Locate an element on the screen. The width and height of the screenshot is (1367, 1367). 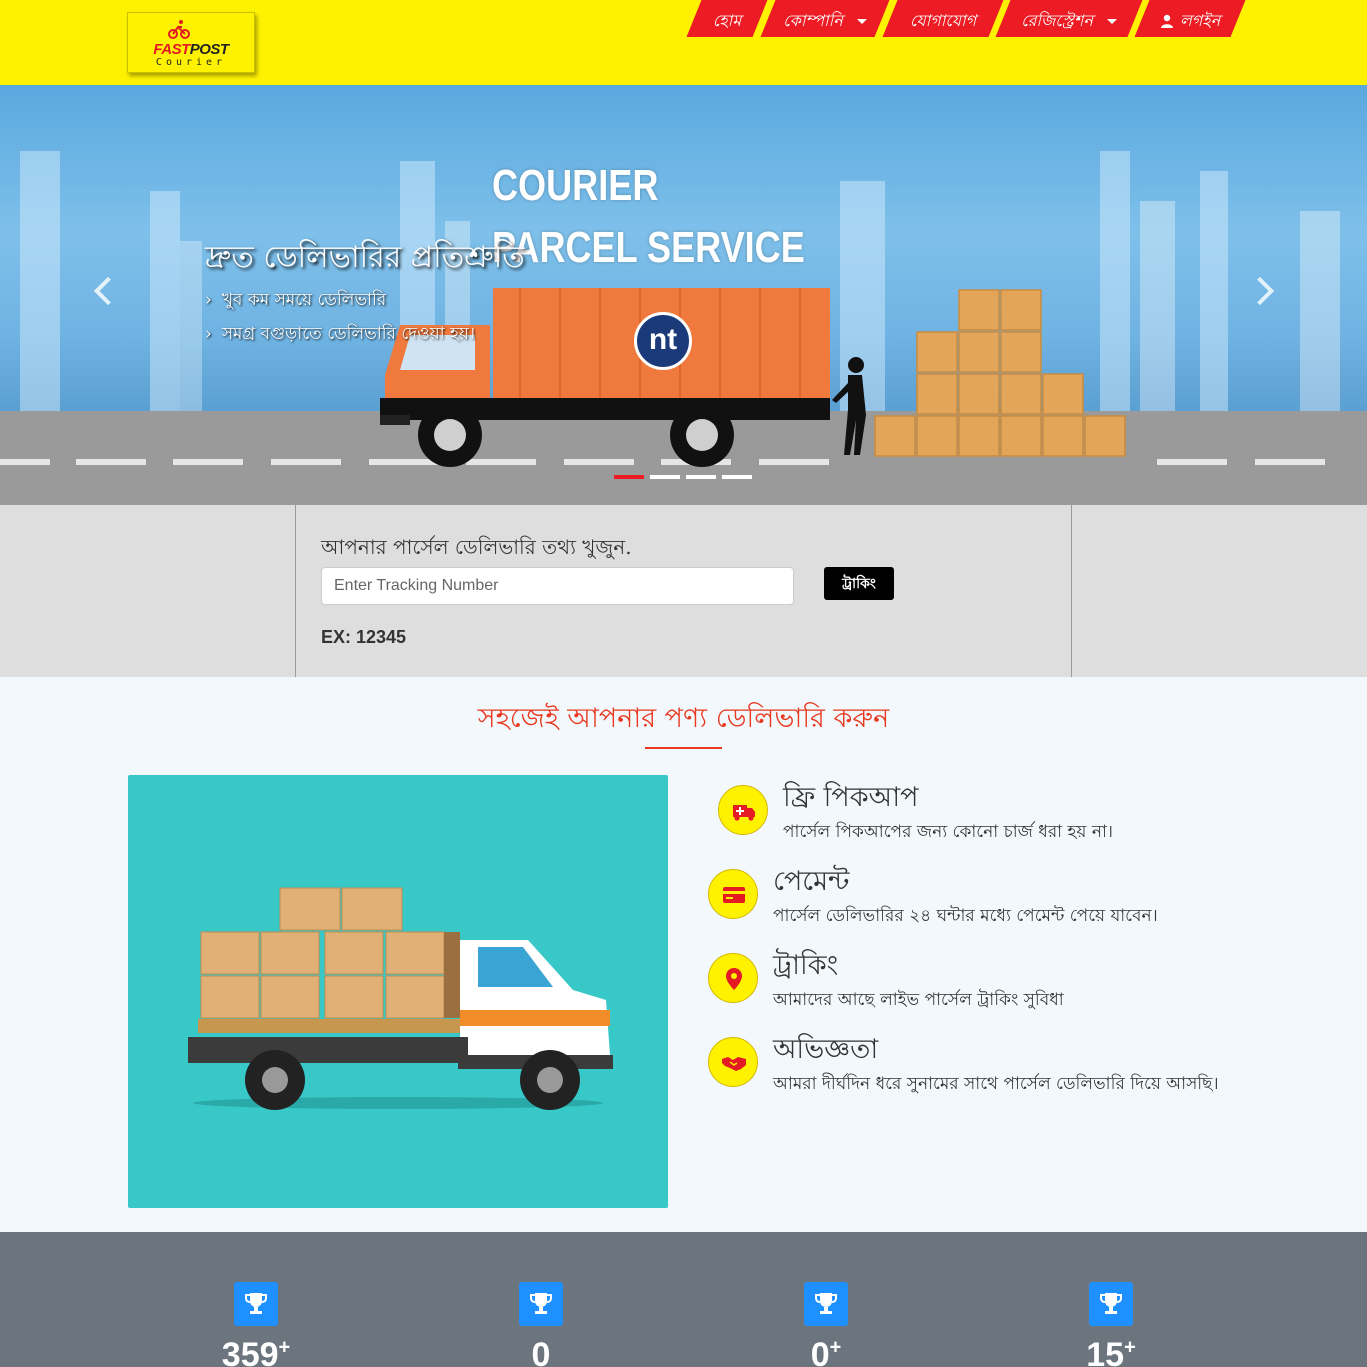
feature-title: ট্রাকিং is located at coordinates (806, 965).